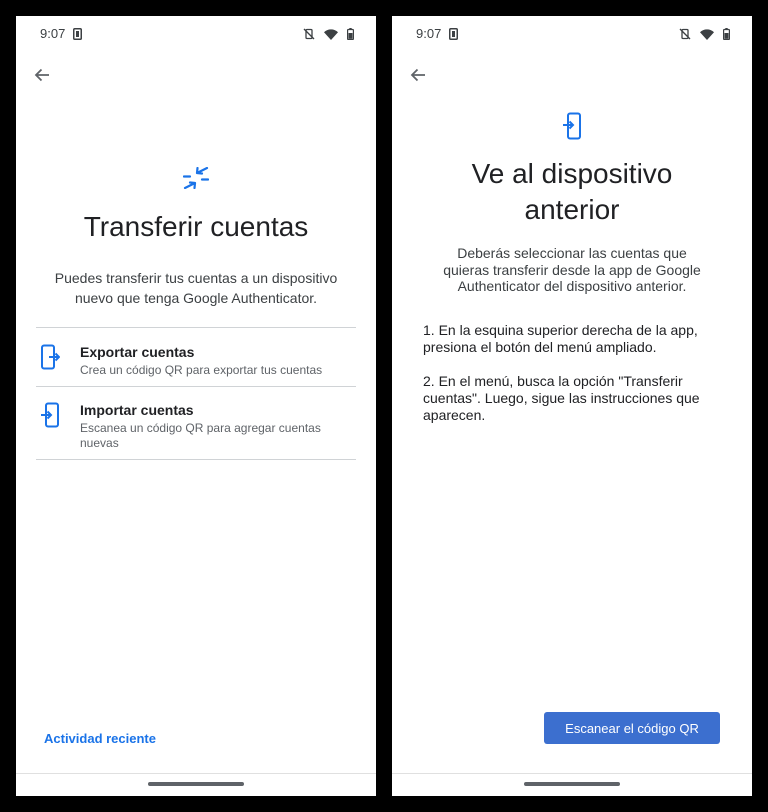 This screenshot has height=812, width=768. Describe the element at coordinates (196, 226) in the screenshot. I see `page-title: Transferir cuentas` at that location.